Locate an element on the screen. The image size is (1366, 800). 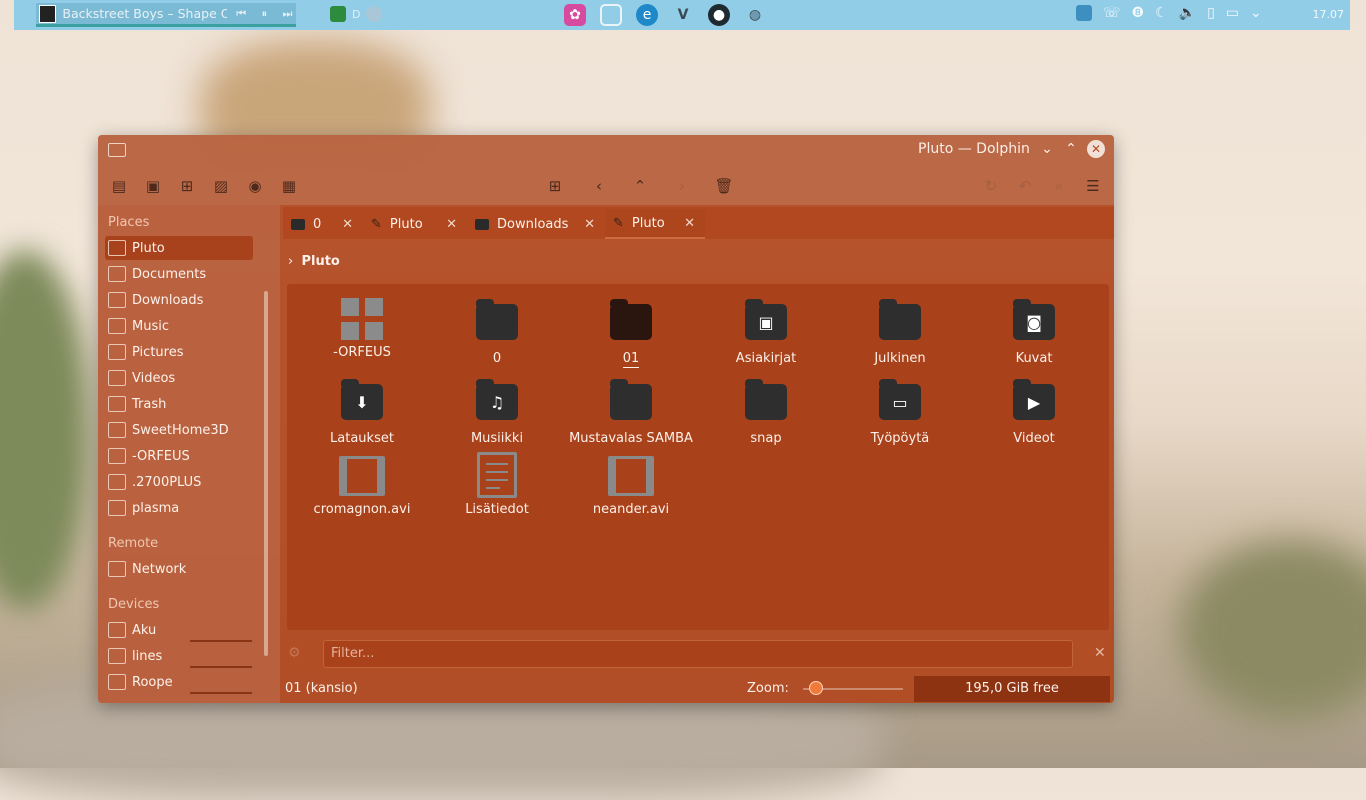
previous-track-icon: ⏮ is located at coordinates (241, 14).